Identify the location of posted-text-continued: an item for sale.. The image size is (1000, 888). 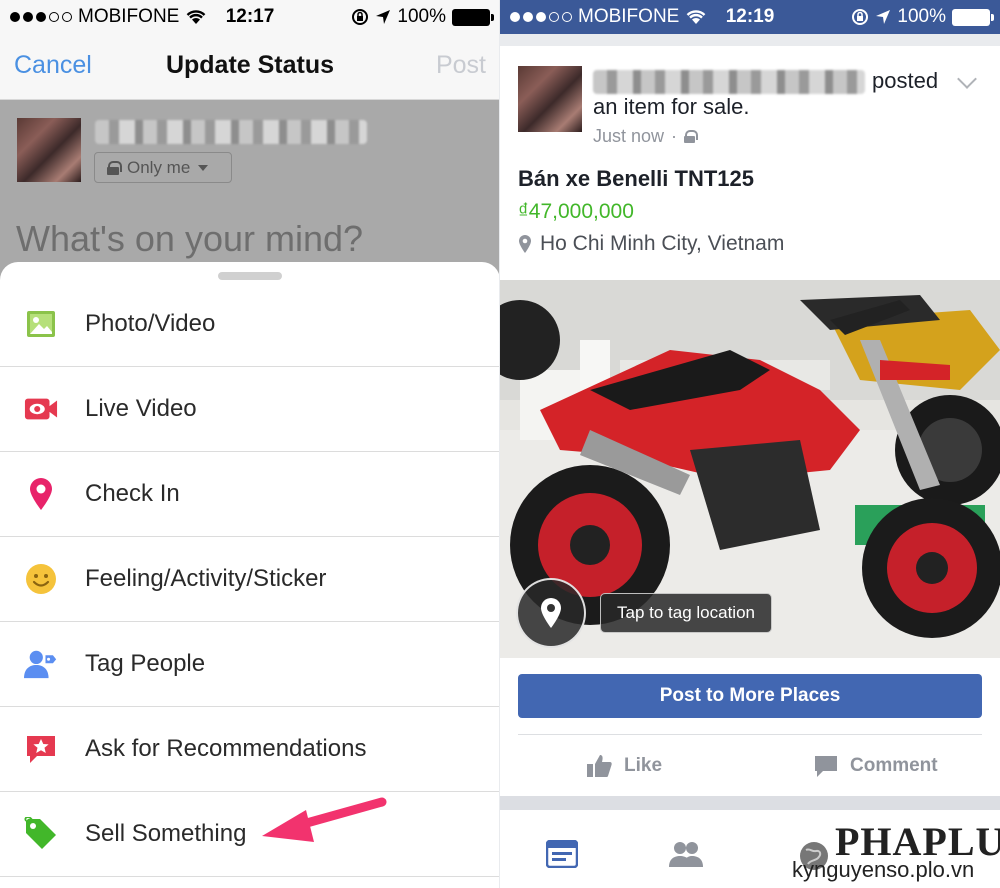
(671, 106).